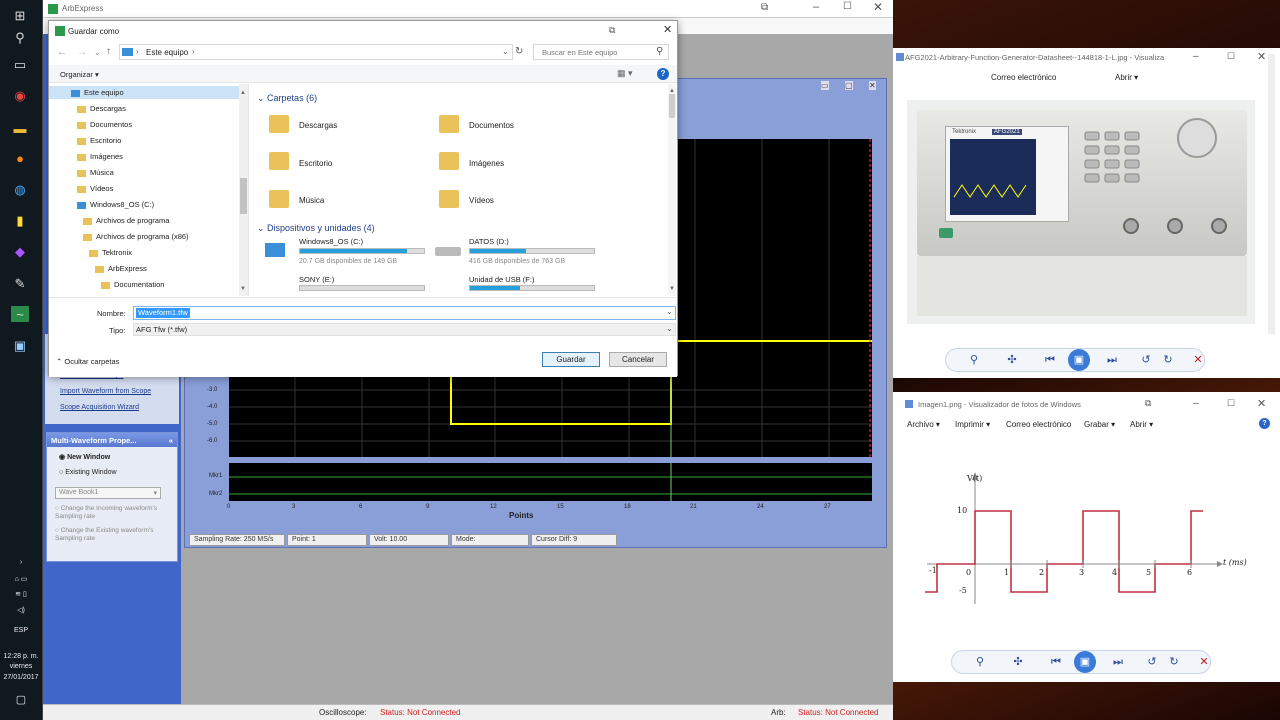 Image resolution: width=1280 pixels, height=720 pixels. I want to click on hide-folders-button: ⌃ Ocultar carpetas, so click(87, 361).